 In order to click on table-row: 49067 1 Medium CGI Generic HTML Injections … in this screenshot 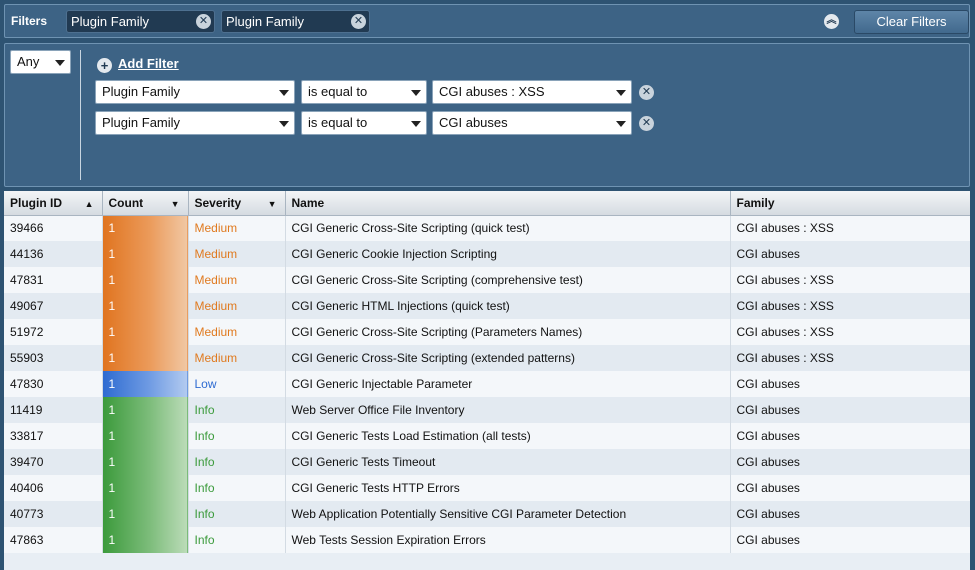, I will do `click(487, 306)`.